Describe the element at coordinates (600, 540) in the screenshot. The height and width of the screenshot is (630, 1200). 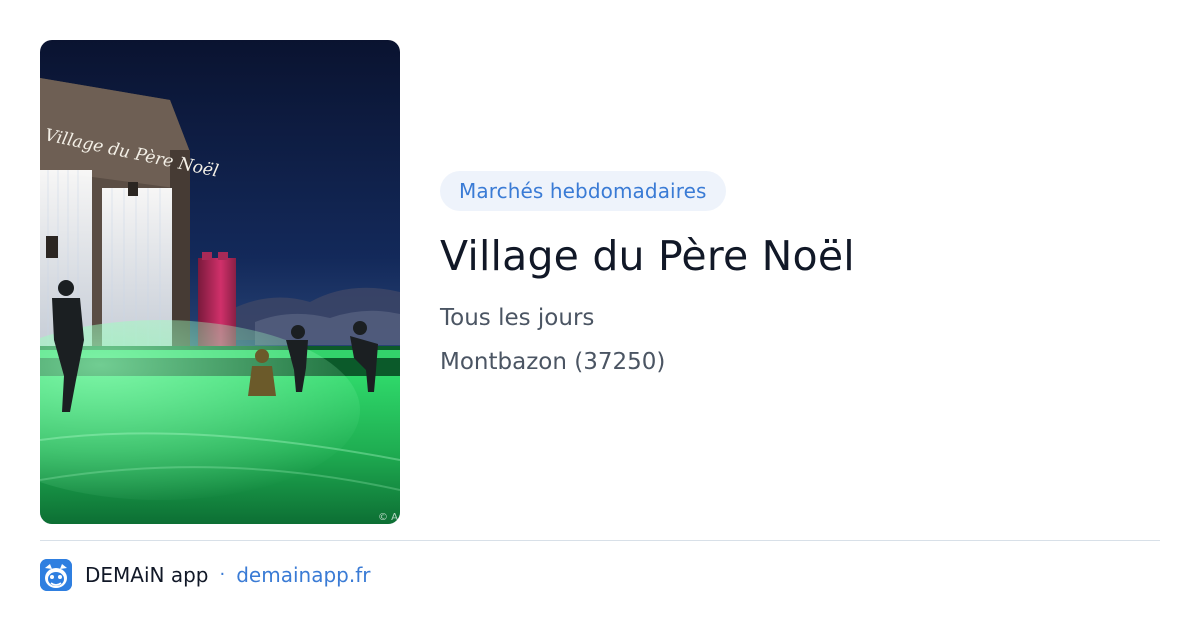
I see `divider` at that location.